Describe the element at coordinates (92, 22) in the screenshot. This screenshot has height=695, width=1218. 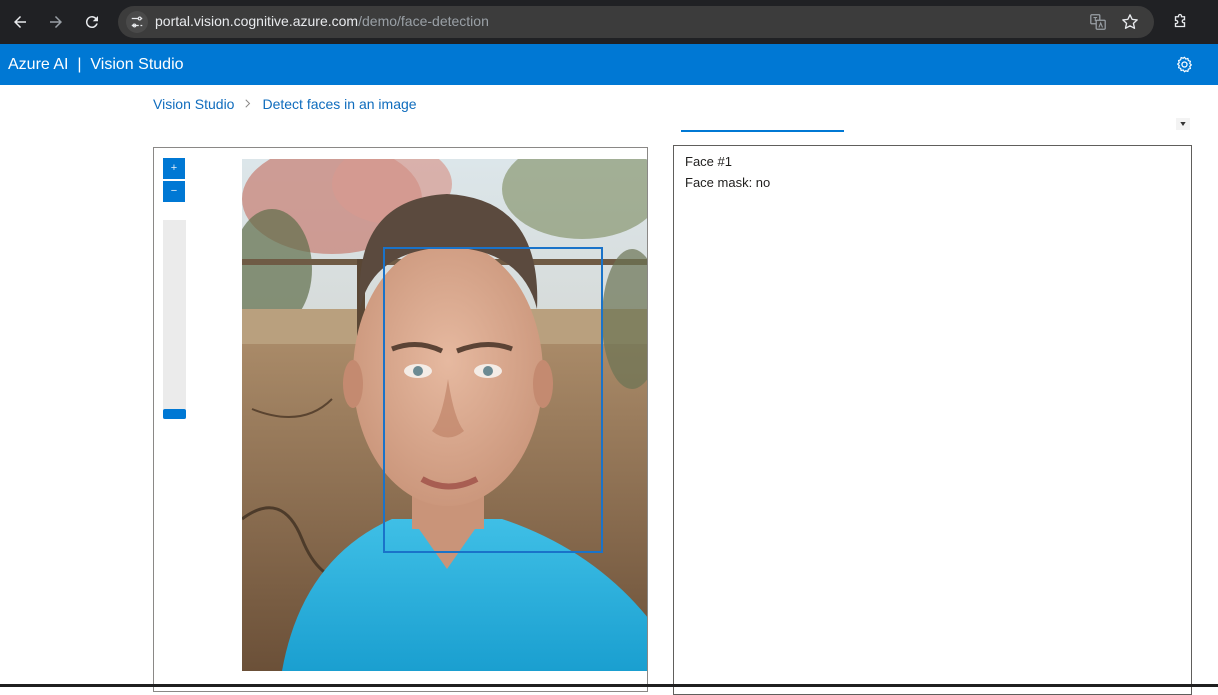
I see `reload-icon` at that location.